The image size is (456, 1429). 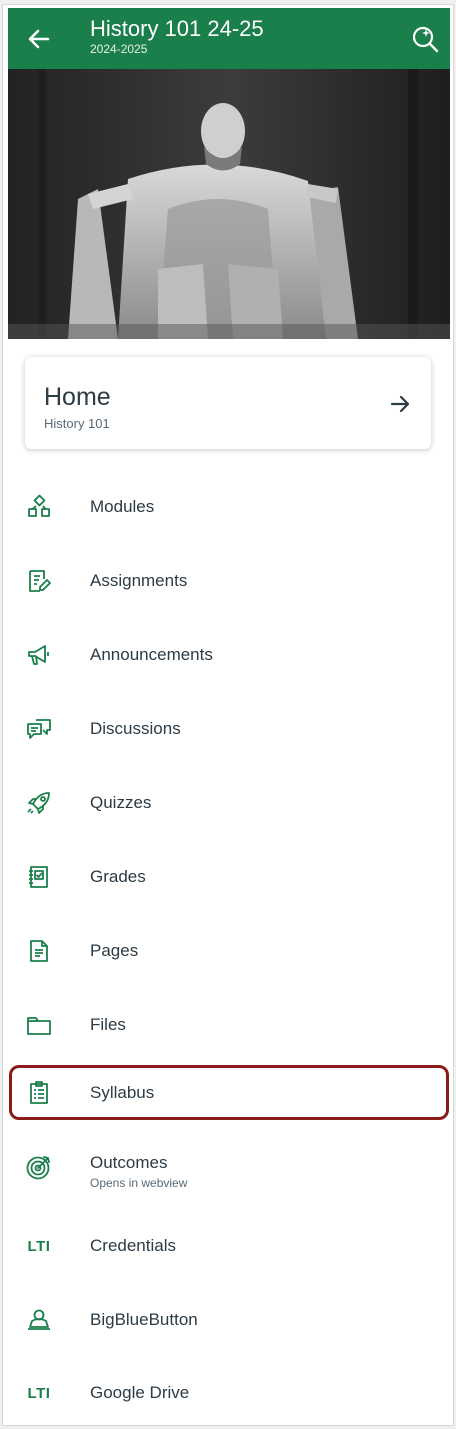 I want to click on presenter-icon, so click(x=39, y=1320).